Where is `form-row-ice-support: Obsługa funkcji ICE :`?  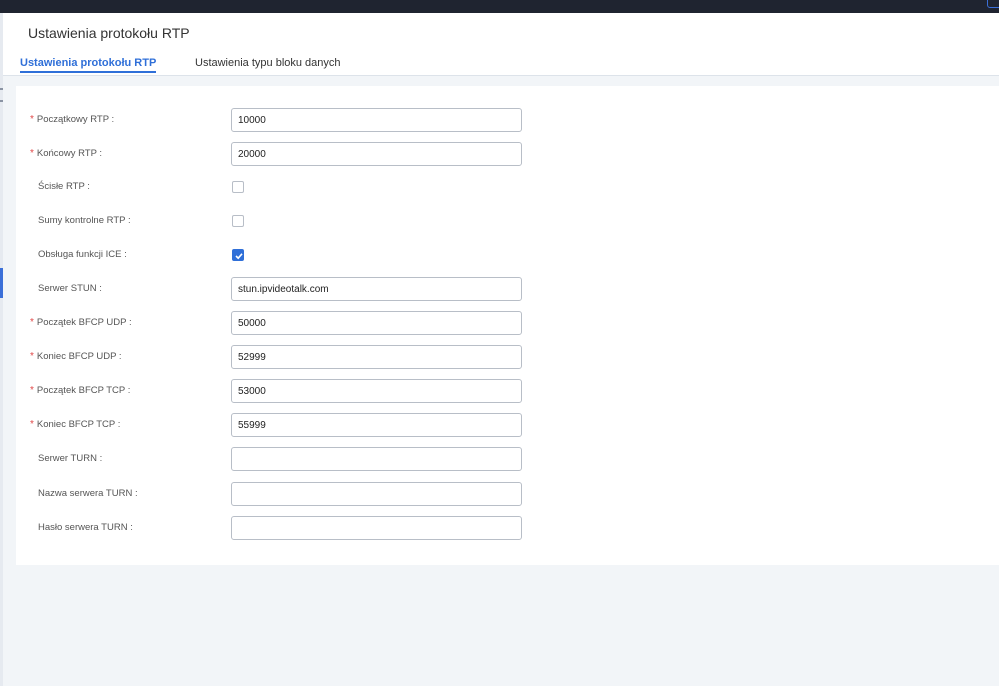
form-row-ice-support: Obsługa funkcji ICE : is located at coordinates (507, 255).